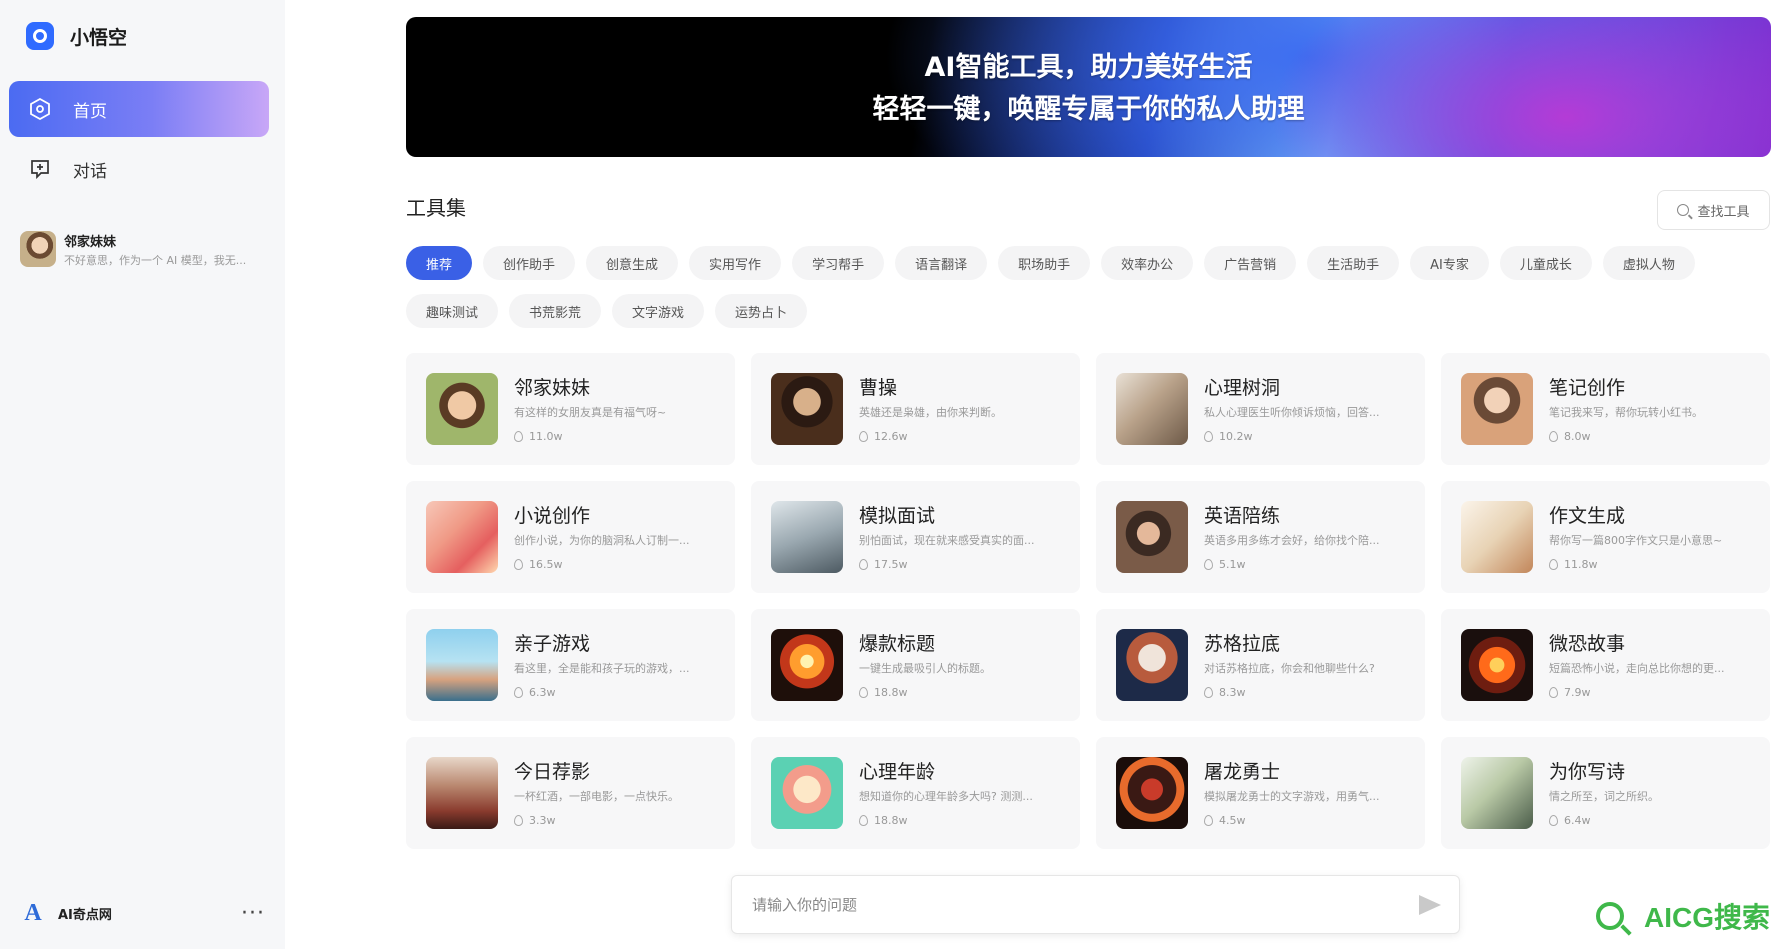 This screenshot has width=1787, height=949. Describe the element at coordinates (1242, 771) in the screenshot. I see `tool-title: 屠龙勇士` at that location.